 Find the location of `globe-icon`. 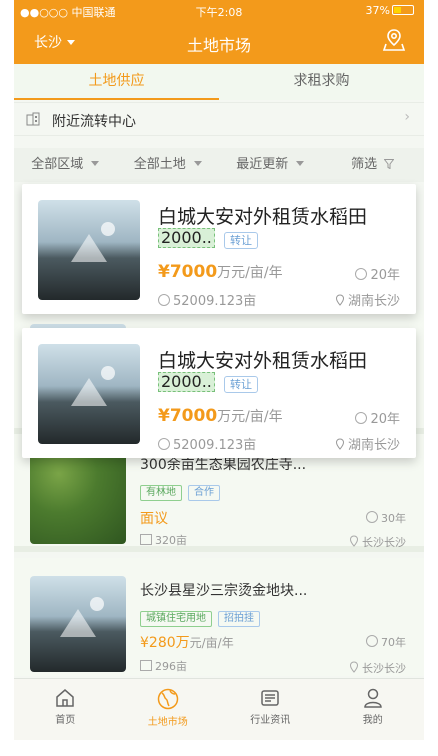

globe-icon is located at coordinates (167, 699).